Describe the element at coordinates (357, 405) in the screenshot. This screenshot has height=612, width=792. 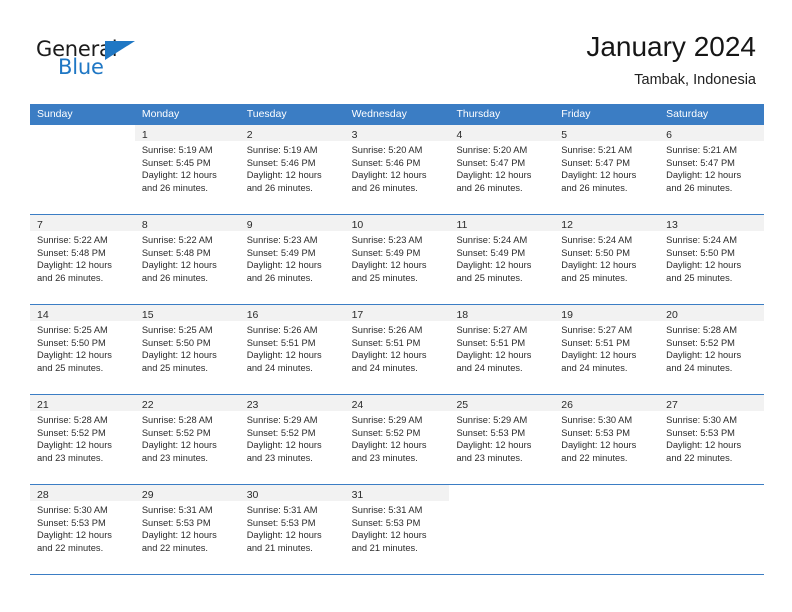
I see `day-number: 24` at that location.